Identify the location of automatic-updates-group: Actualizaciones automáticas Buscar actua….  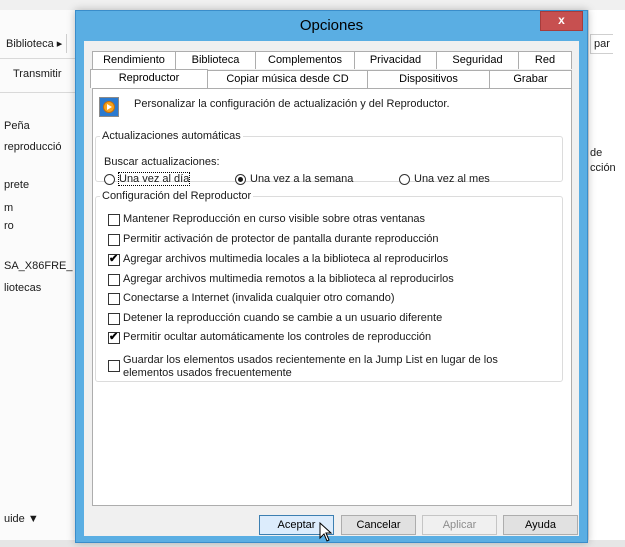
(329, 158).